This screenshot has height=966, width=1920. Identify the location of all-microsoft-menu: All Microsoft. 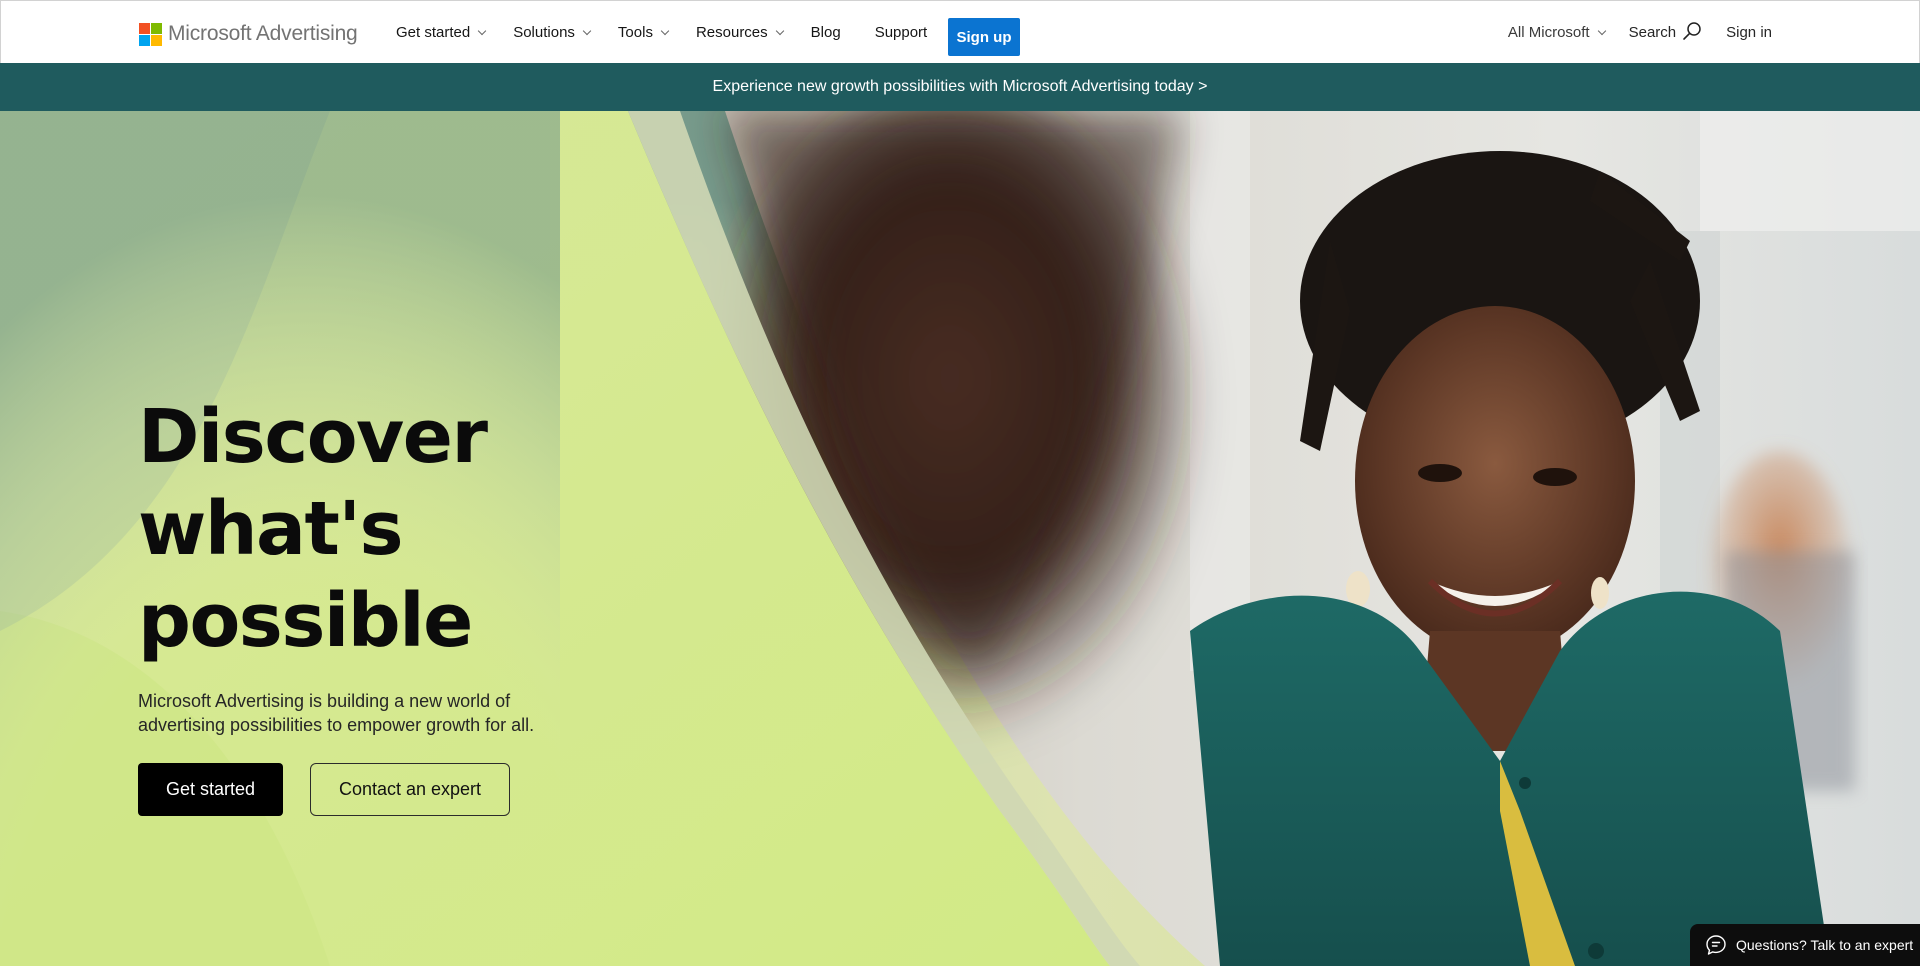
(1556, 32).